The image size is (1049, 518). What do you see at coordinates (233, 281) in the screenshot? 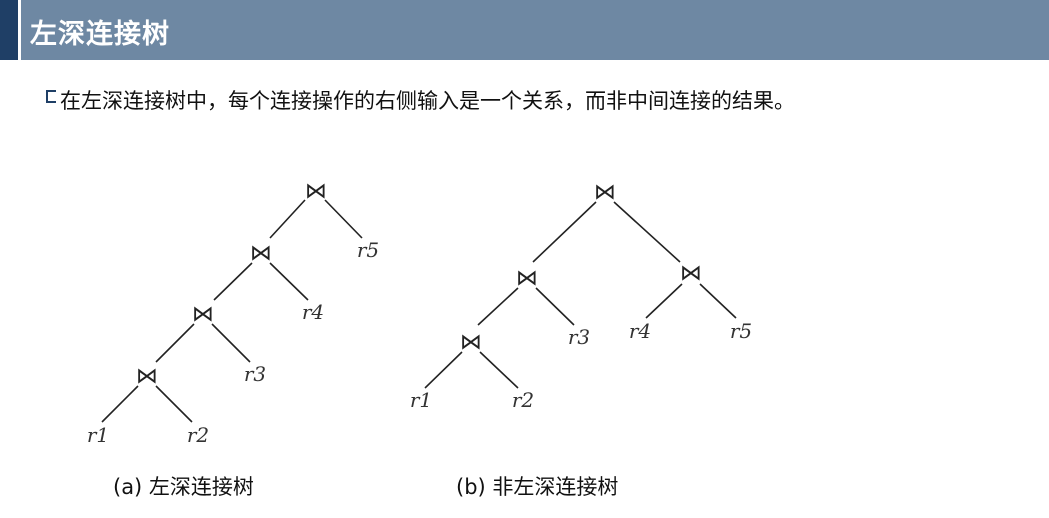
I see `edge-a-j2-j3` at bounding box center [233, 281].